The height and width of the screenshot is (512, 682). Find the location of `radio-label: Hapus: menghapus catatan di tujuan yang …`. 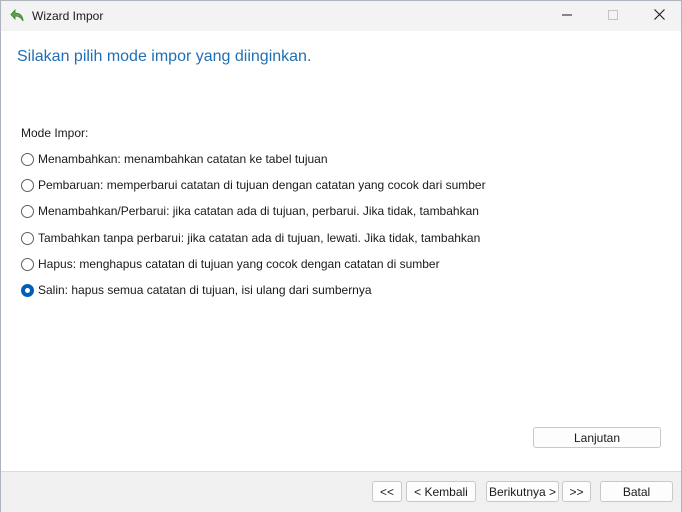

radio-label: Hapus: menghapus catatan di tujuan yang … is located at coordinates (239, 264).